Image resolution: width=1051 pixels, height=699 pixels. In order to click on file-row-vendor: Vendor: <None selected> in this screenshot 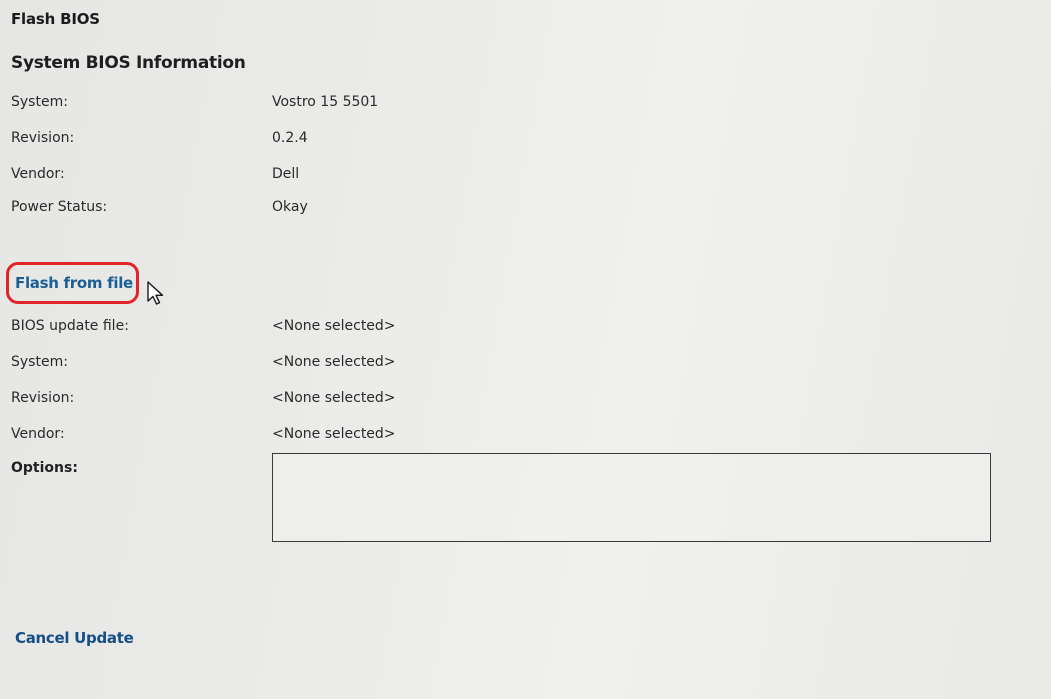, I will do `click(525, 437)`.